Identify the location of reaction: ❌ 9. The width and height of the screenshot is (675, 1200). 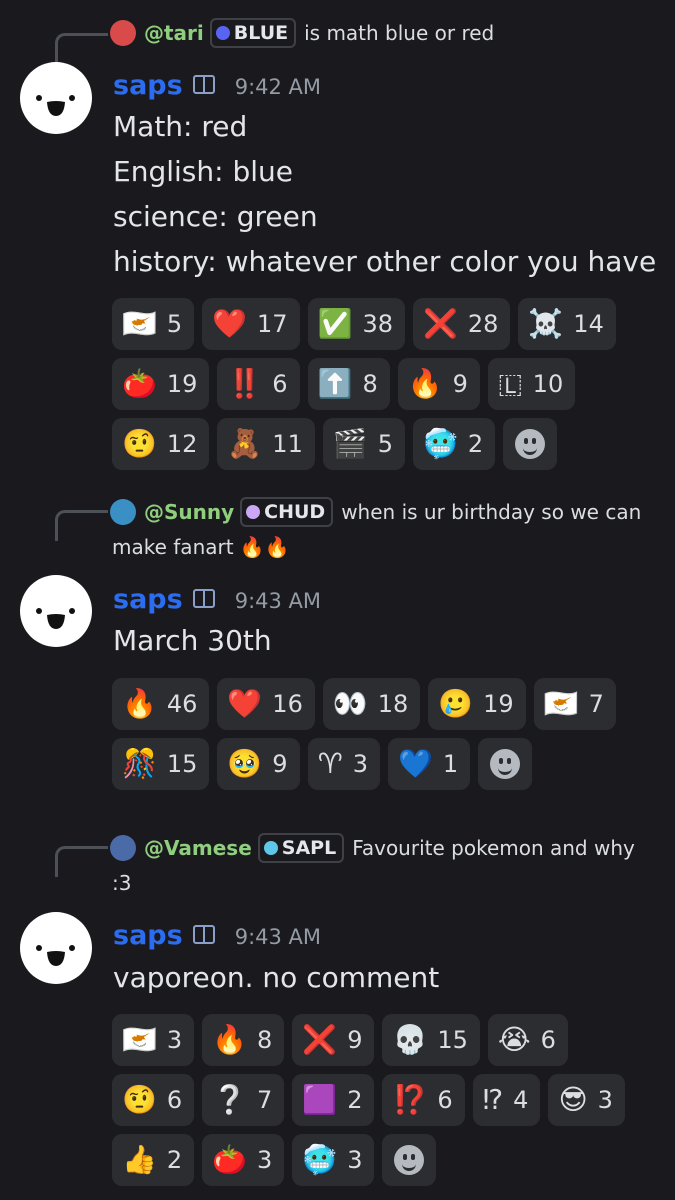
(333, 1040).